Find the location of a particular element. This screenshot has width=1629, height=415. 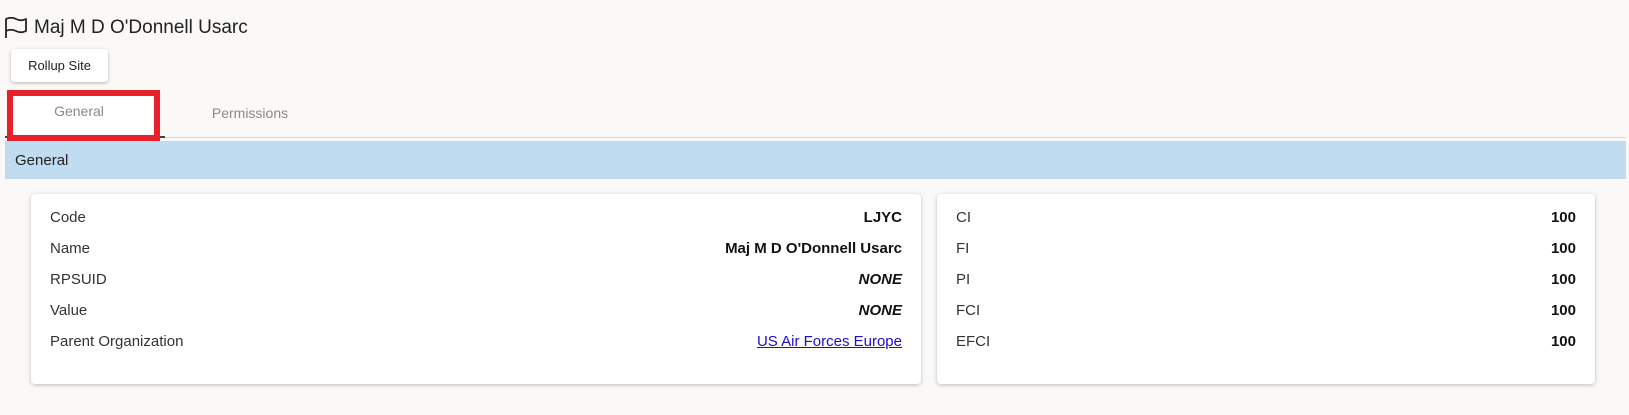

detail-label: Name is located at coordinates (70, 248).